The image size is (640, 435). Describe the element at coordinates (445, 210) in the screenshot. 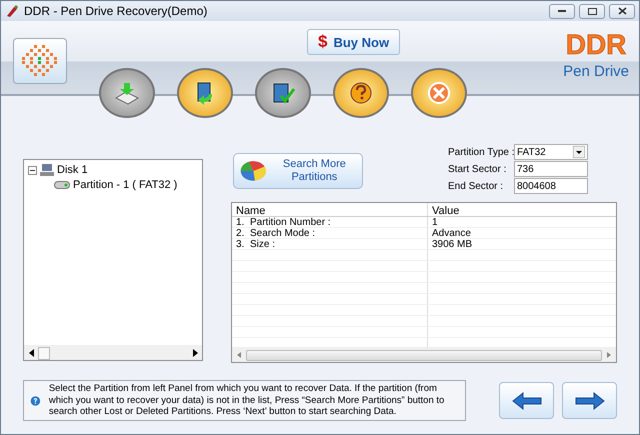

I see `column-header: Value` at that location.